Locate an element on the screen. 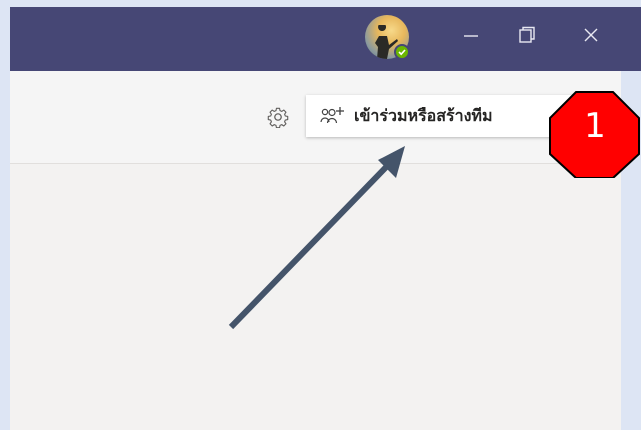  join-or-create-team-label: เข้าร่วมหรือสร้างทีม is located at coordinates (423, 115).